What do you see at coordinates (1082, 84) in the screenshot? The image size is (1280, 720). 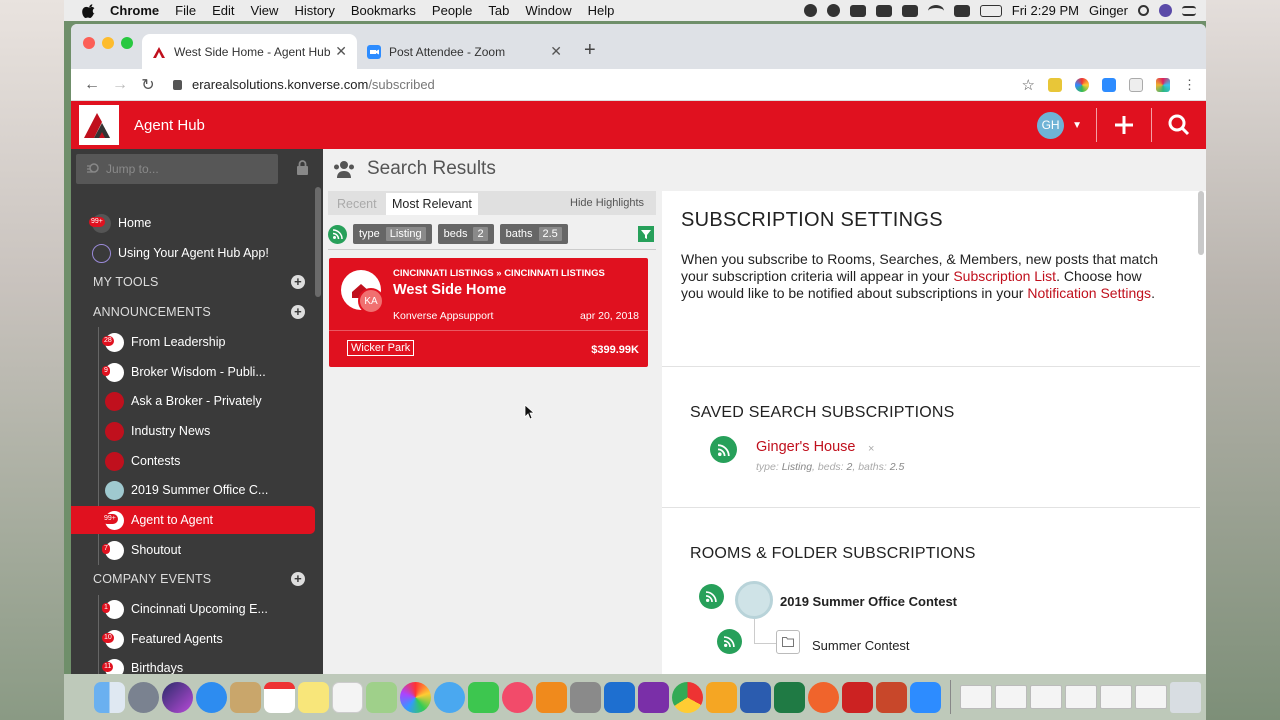 I see `extension-color-icon` at bounding box center [1082, 84].